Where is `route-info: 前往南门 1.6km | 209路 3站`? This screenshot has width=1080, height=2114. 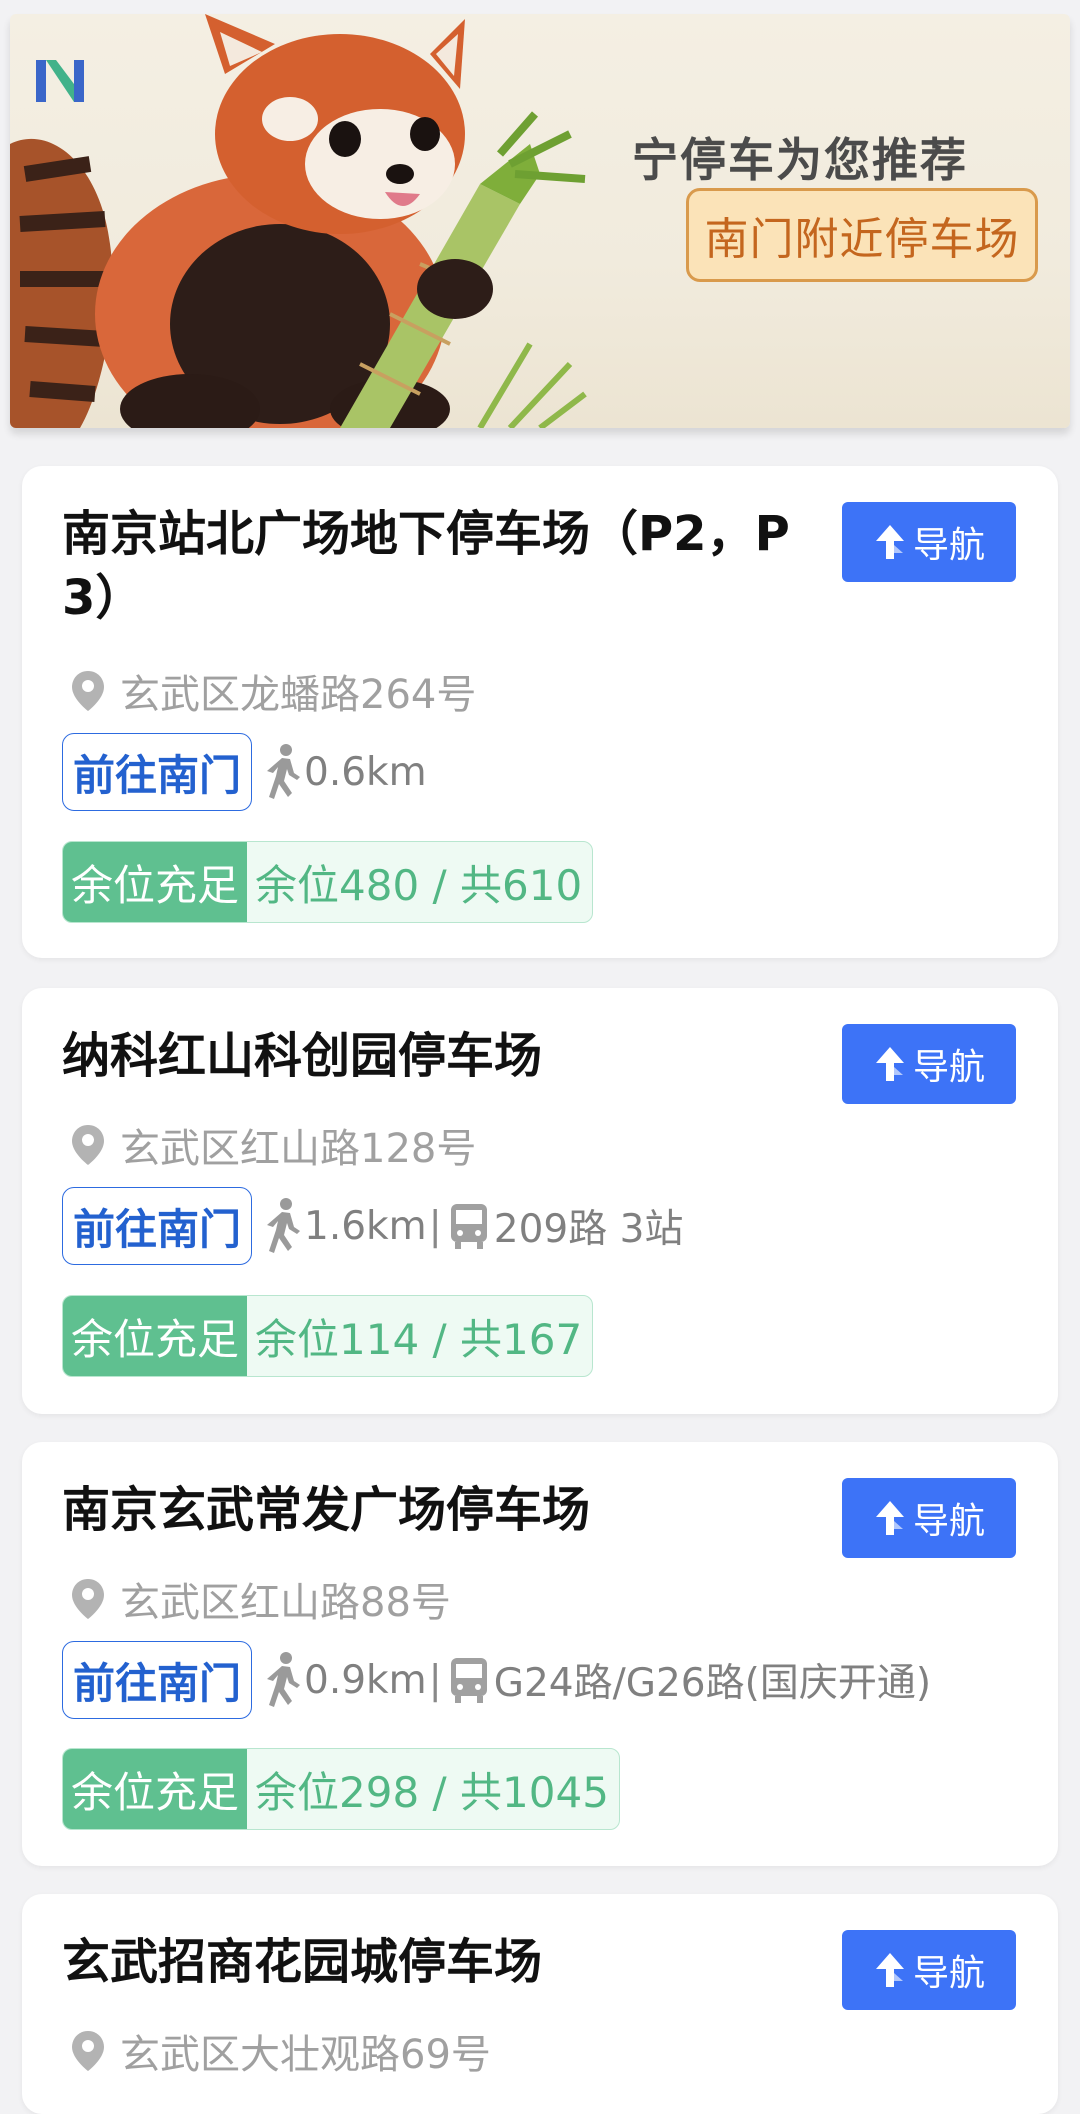
route-info: 前往南门 1.6km | 209路 3站 is located at coordinates (372, 1226).